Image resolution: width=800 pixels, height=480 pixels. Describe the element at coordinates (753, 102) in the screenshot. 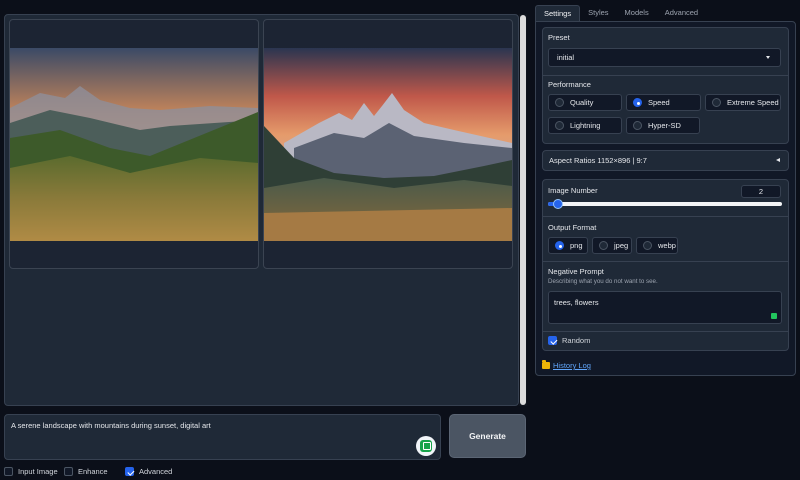

I see `performance-extreme-speed-label: Extreme Speed` at that location.